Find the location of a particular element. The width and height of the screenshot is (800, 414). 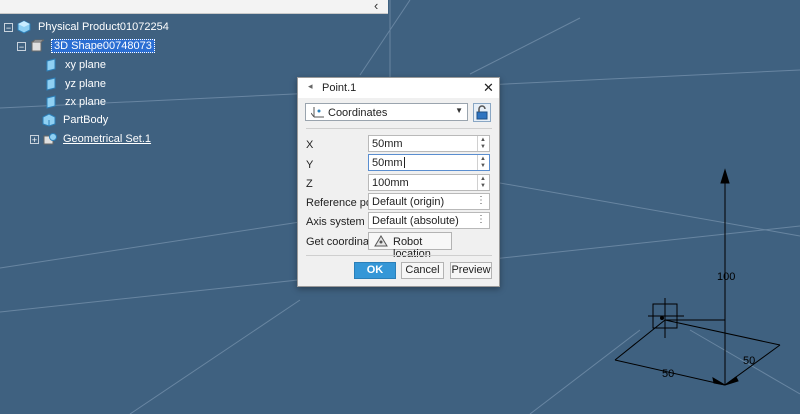

chevron-left-icon: ‹ is located at coordinates (376, 6).